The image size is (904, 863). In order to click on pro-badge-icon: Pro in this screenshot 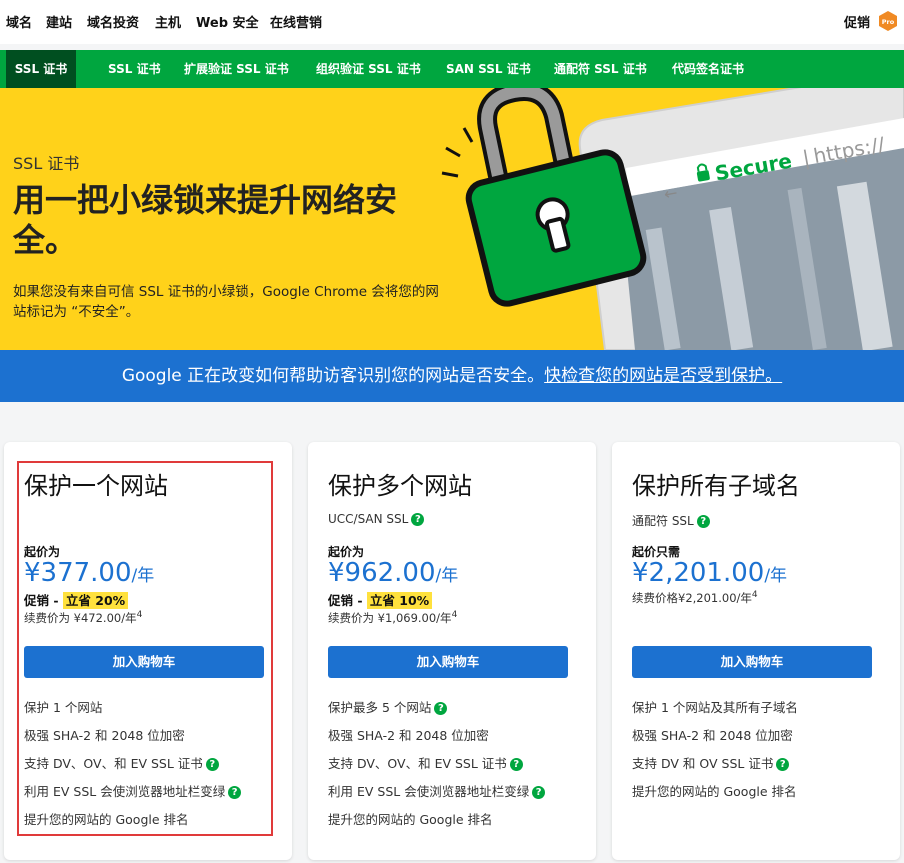, I will do `click(888, 21)`.